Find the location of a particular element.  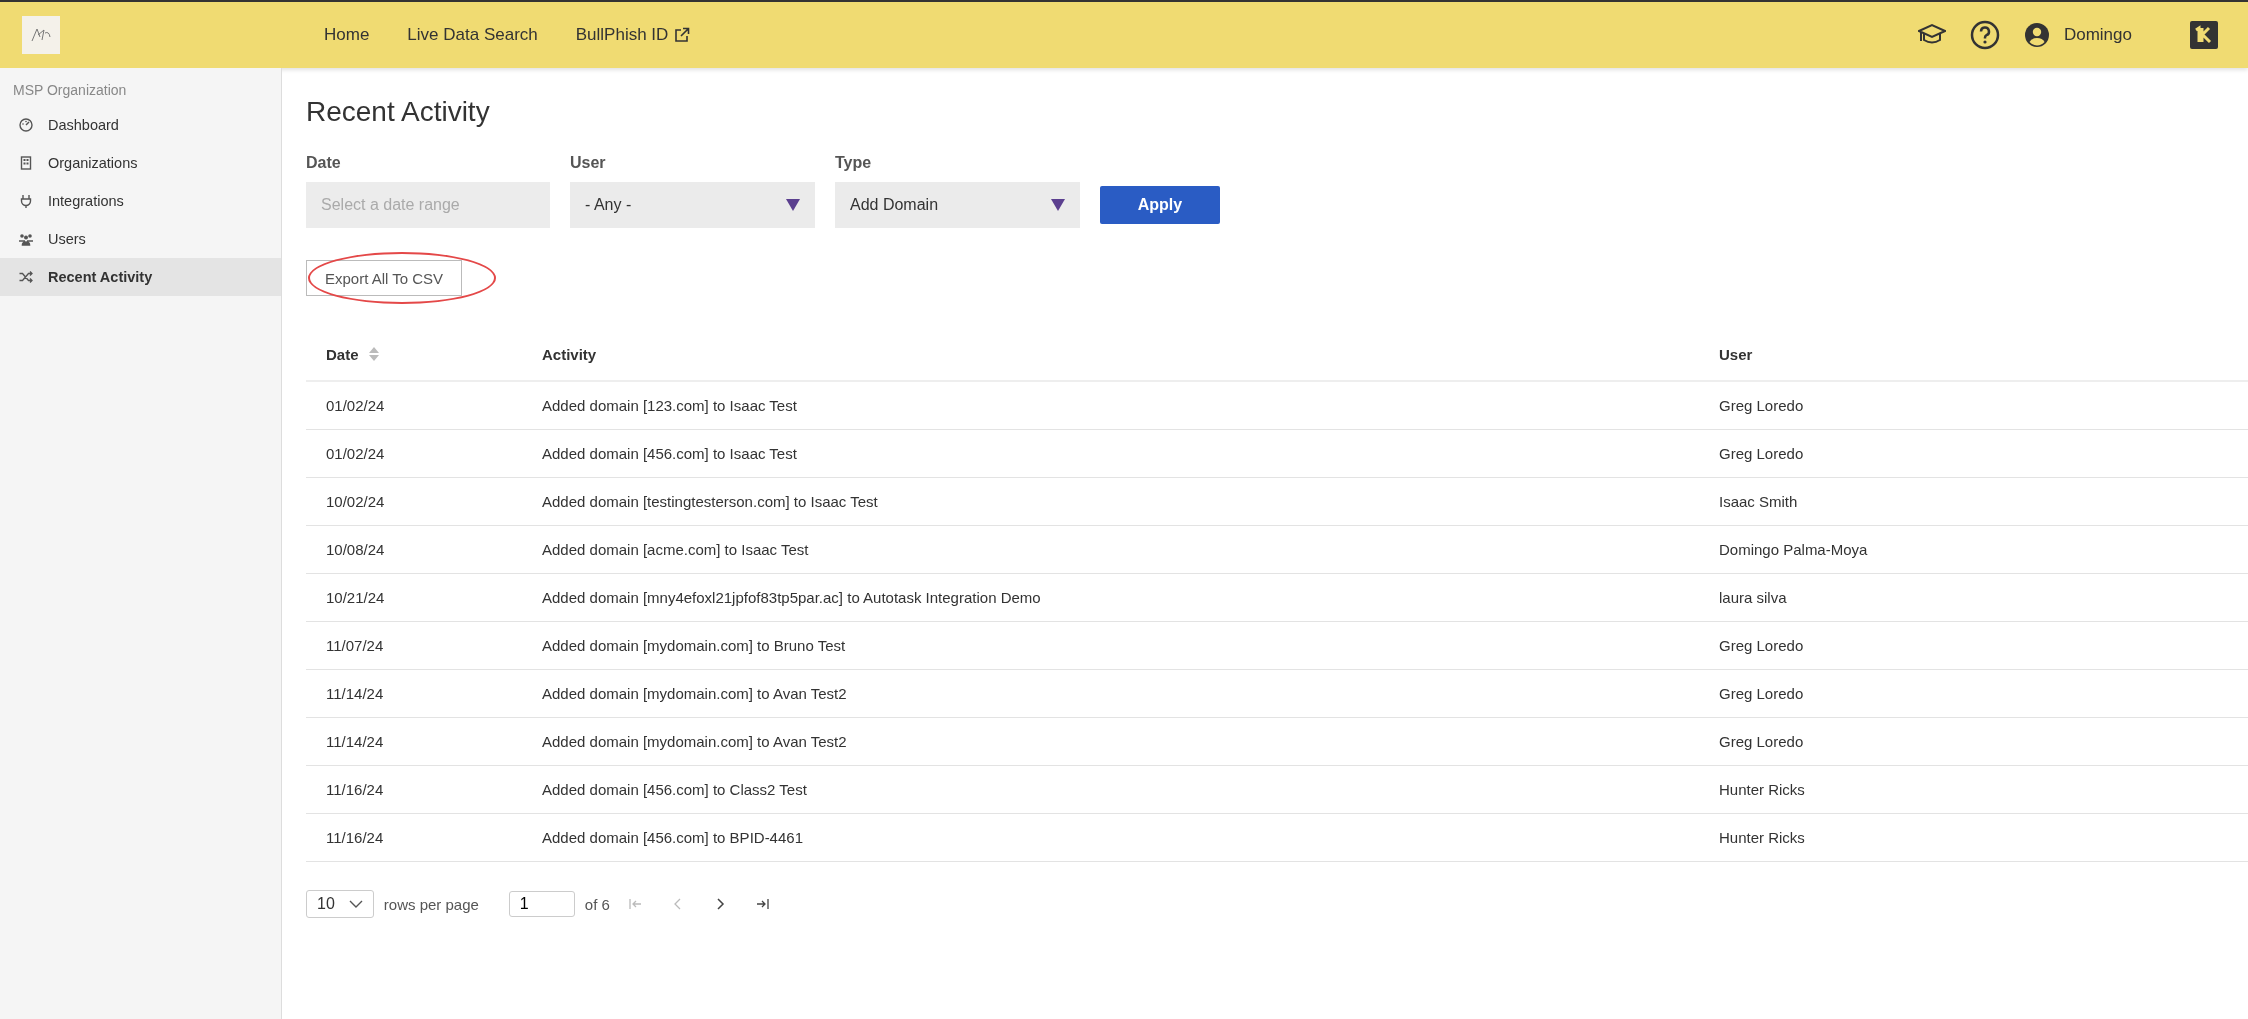

table-cell: Isaac Smith is located at coordinates (1973, 501).